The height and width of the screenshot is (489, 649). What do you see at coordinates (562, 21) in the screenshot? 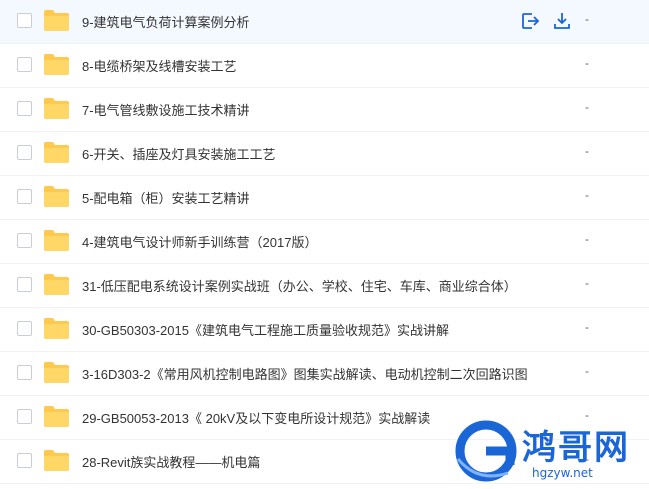
I see `download-icon` at bounding box center [562, 21].